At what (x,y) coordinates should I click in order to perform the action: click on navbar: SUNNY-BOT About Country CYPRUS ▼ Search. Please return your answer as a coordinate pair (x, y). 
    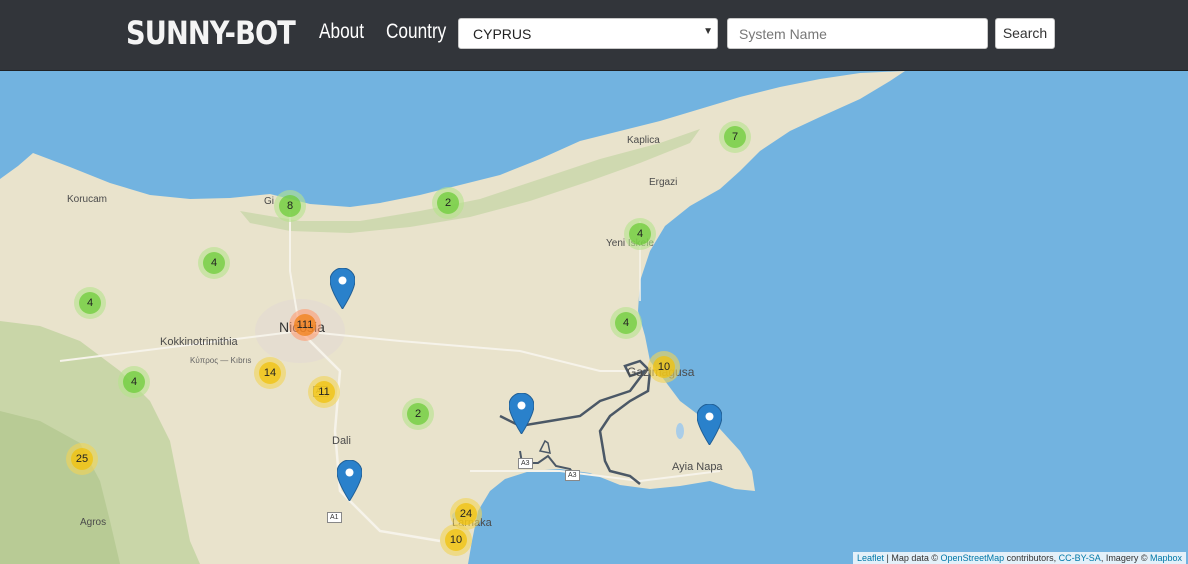
    Looking at the image, I should click on (594, 35).